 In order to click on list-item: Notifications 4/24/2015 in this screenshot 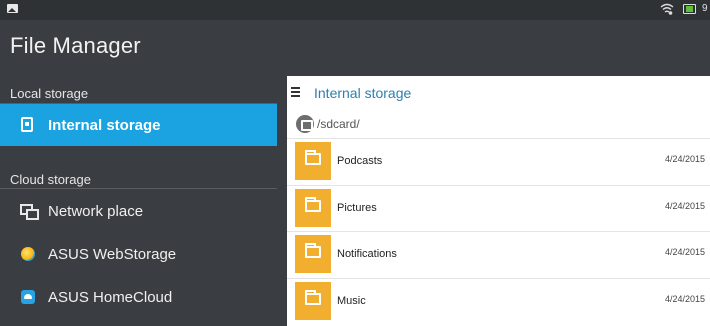, I will do `click(498, 254)`.